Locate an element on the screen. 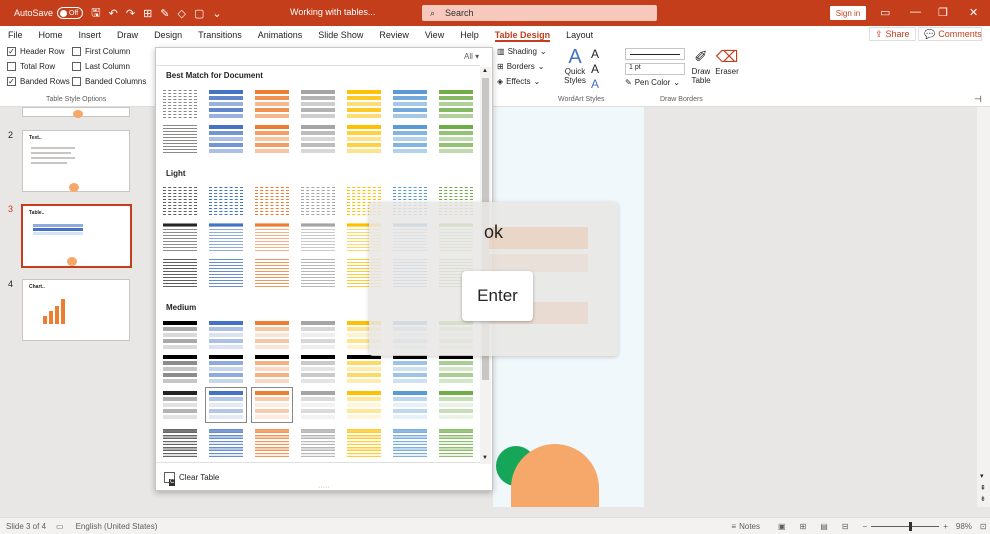 This screenshot has height=534, width=990. search-box: ⌕ Search is located at coordinates (539, 13).